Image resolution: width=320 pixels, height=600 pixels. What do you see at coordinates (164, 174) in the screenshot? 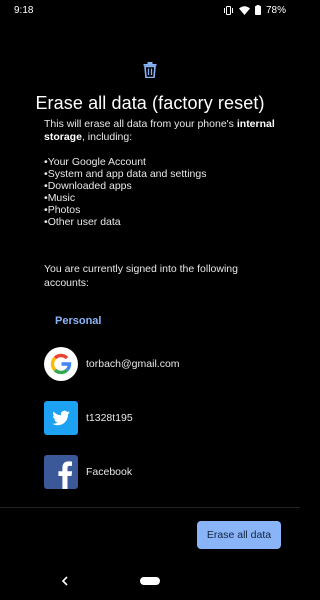
I see `list-item: System and app data and settings` at bounding box center [164, 174].